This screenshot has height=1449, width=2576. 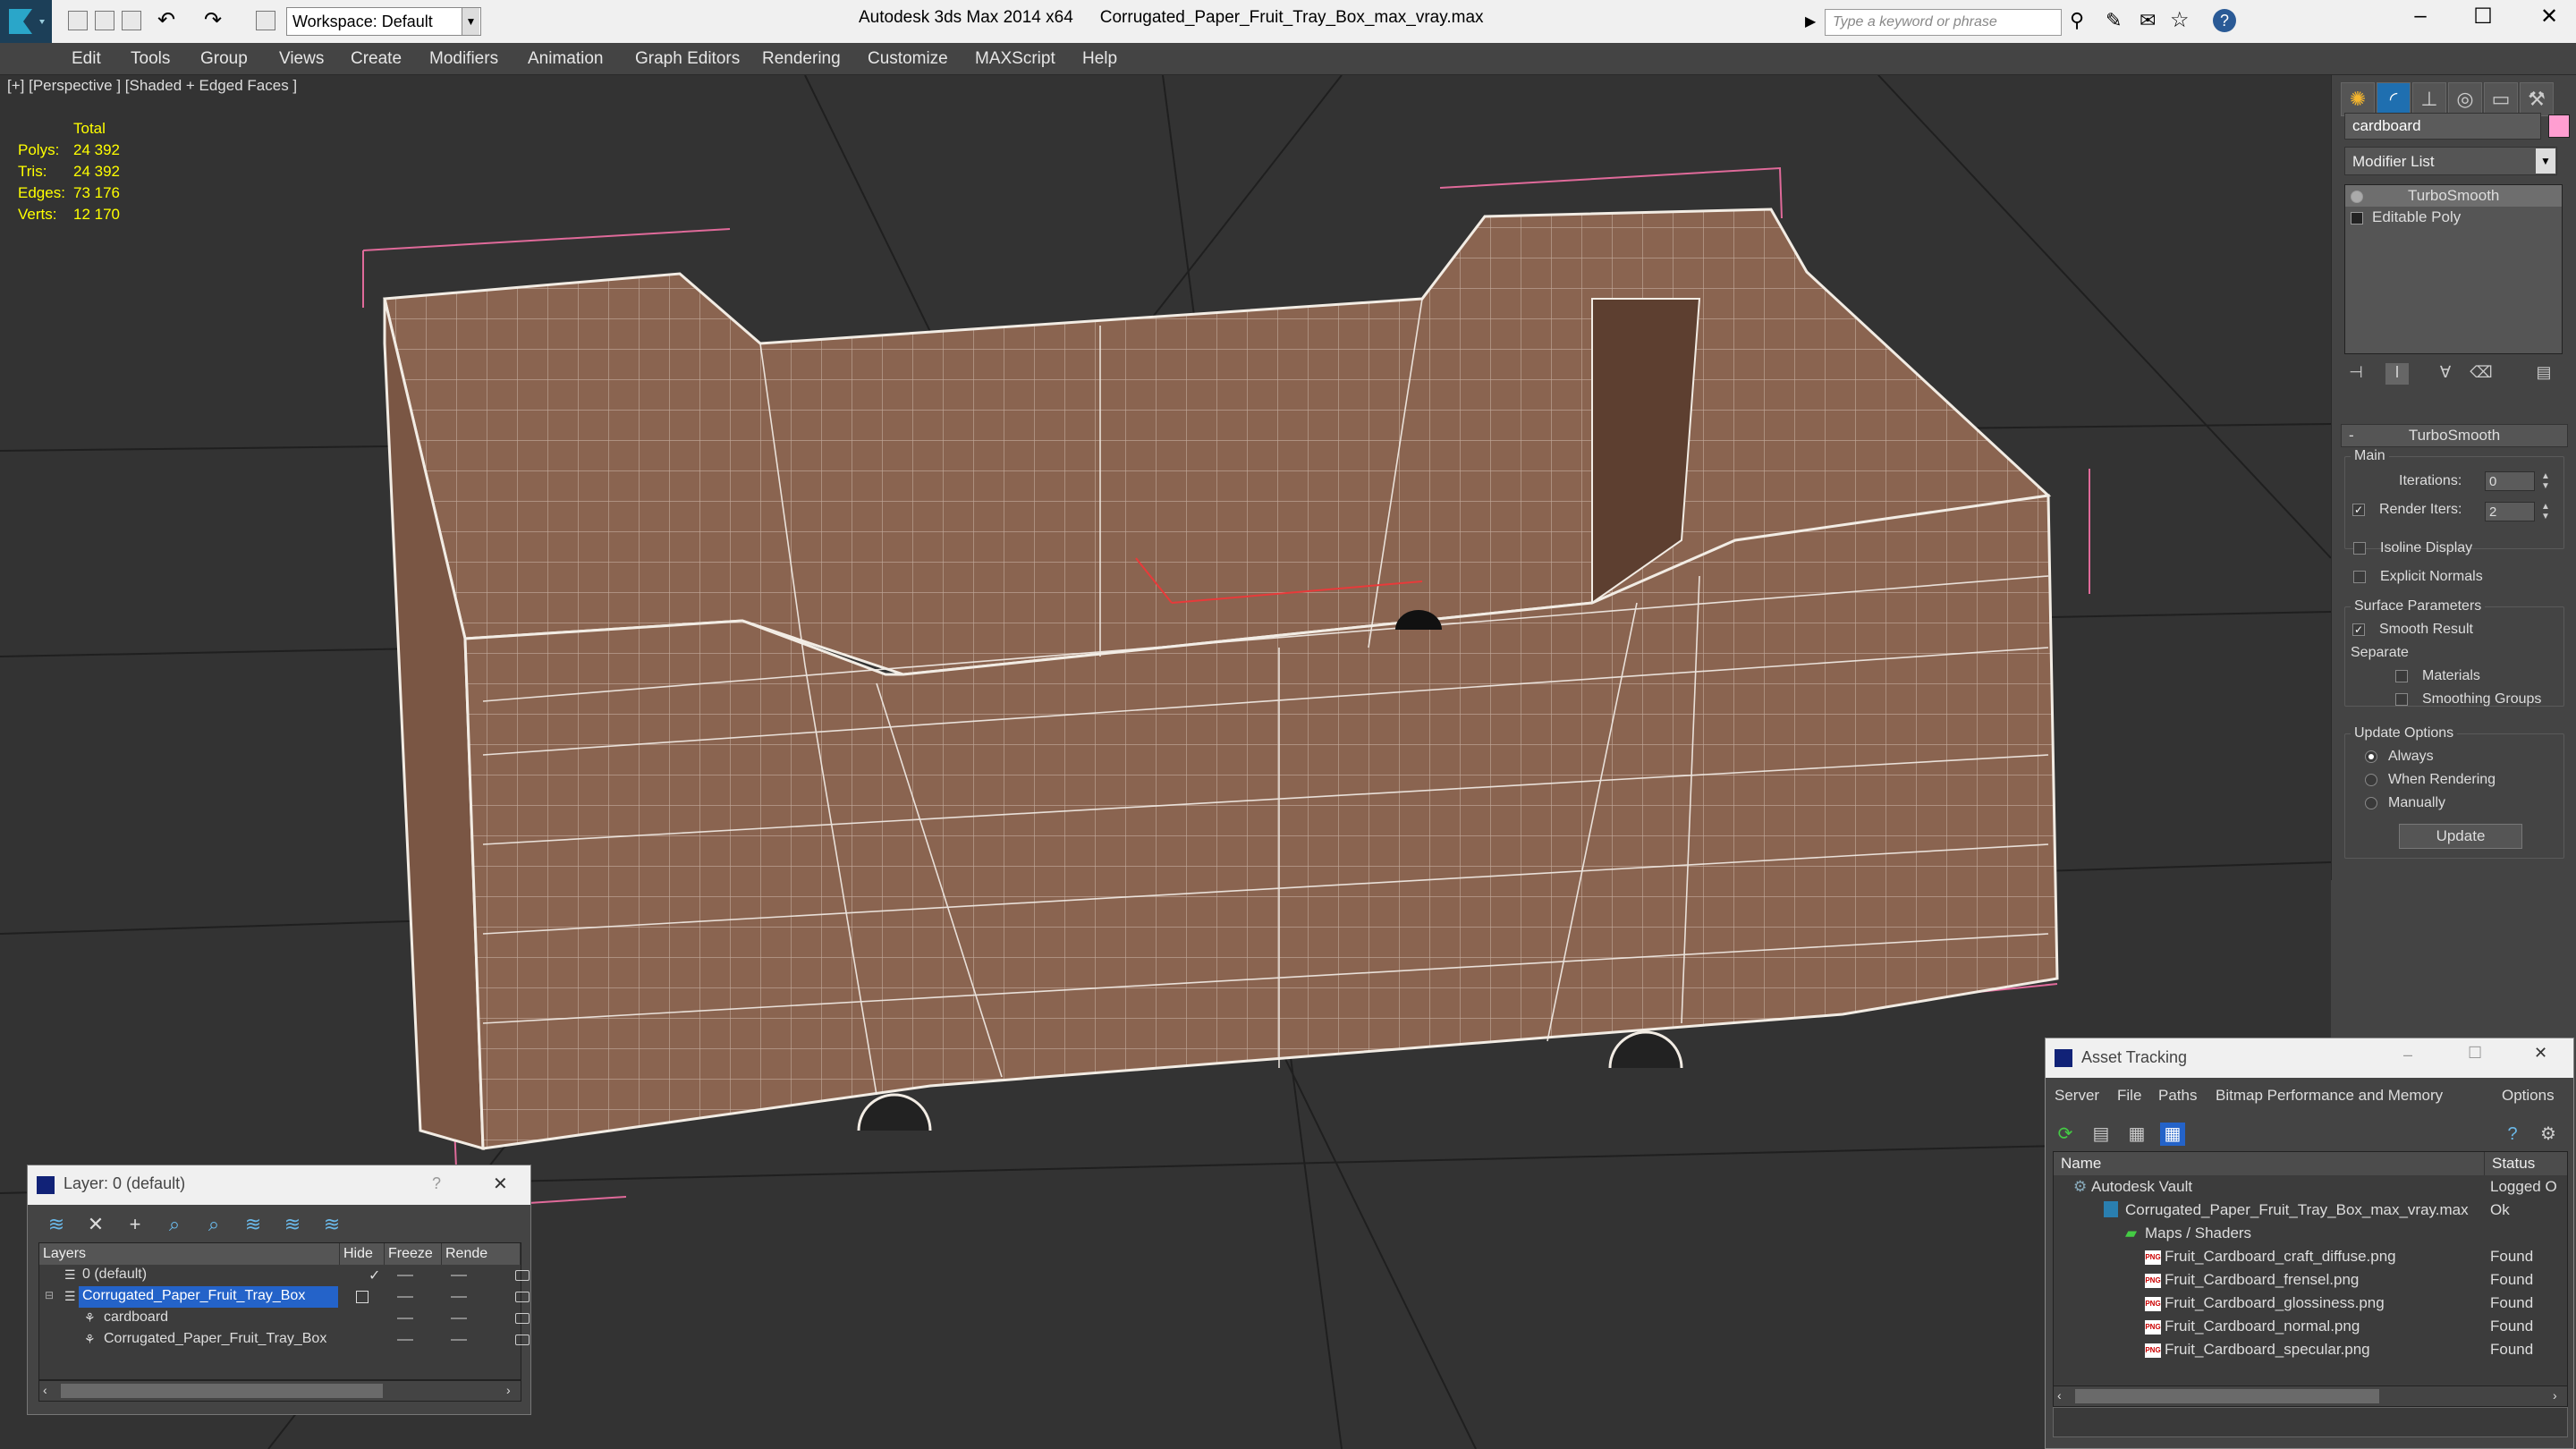 What do you see at coordinates (2501, 99) in the screenshot?
I see `display-tab-icon: ▭` at bounding box center [2501, 99].